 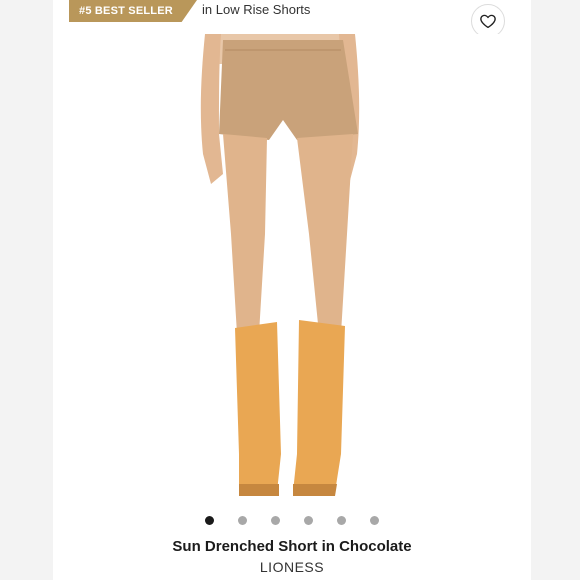 I want to click on product-brand: LIONESS, so click(x=292, y=567).